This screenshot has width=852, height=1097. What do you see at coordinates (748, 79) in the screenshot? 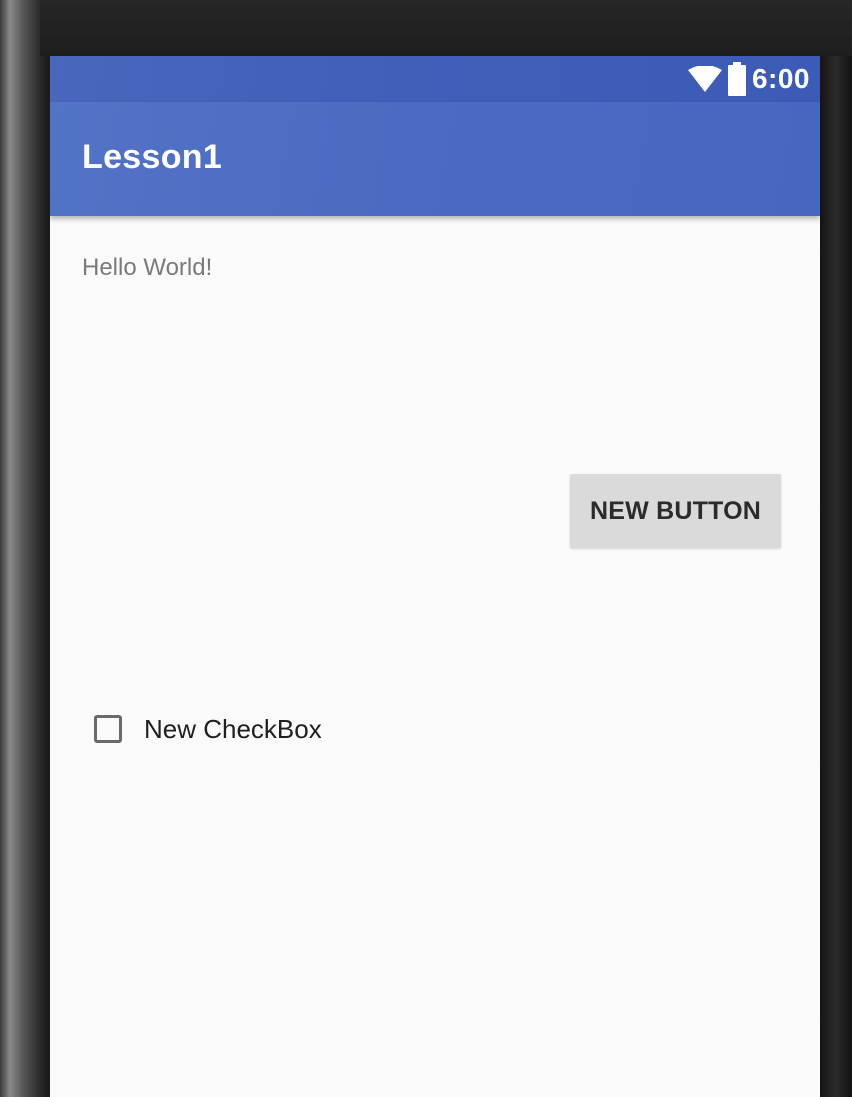
I see `status-icons: 6:00` at bounding box center [748, 79].